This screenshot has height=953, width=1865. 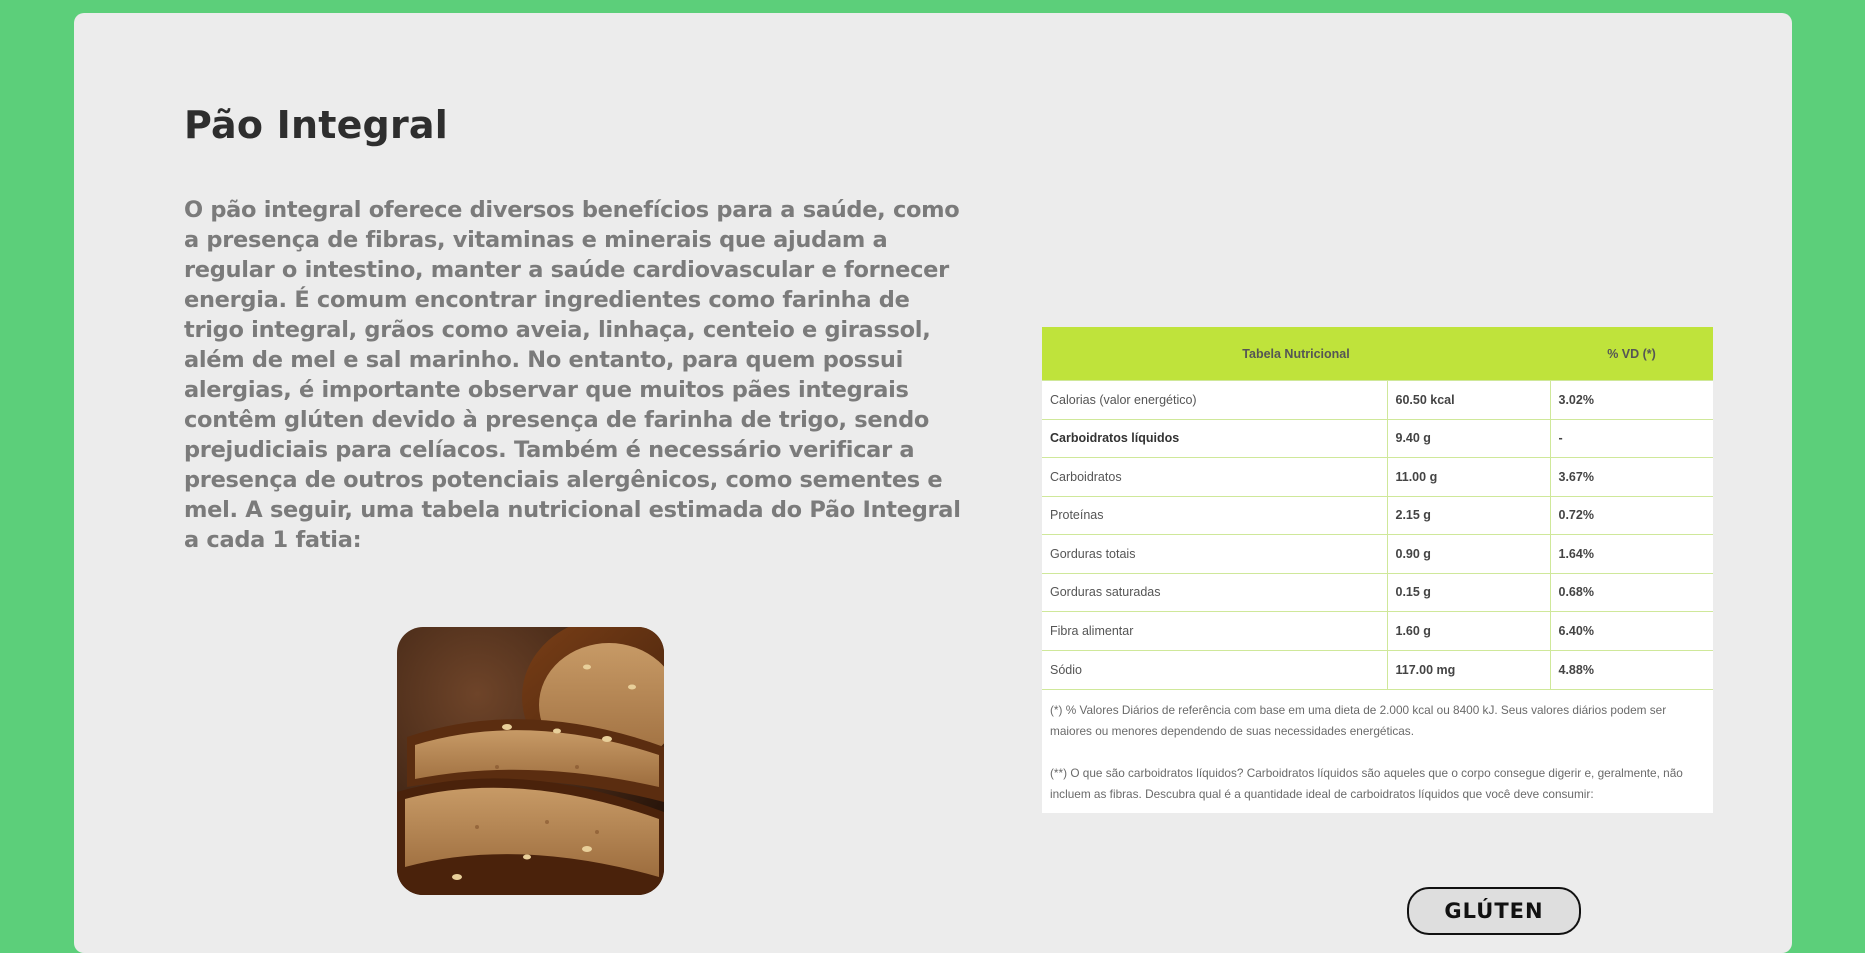 I want to click on nutrient-vd: -, so click(x=1631, y=438).